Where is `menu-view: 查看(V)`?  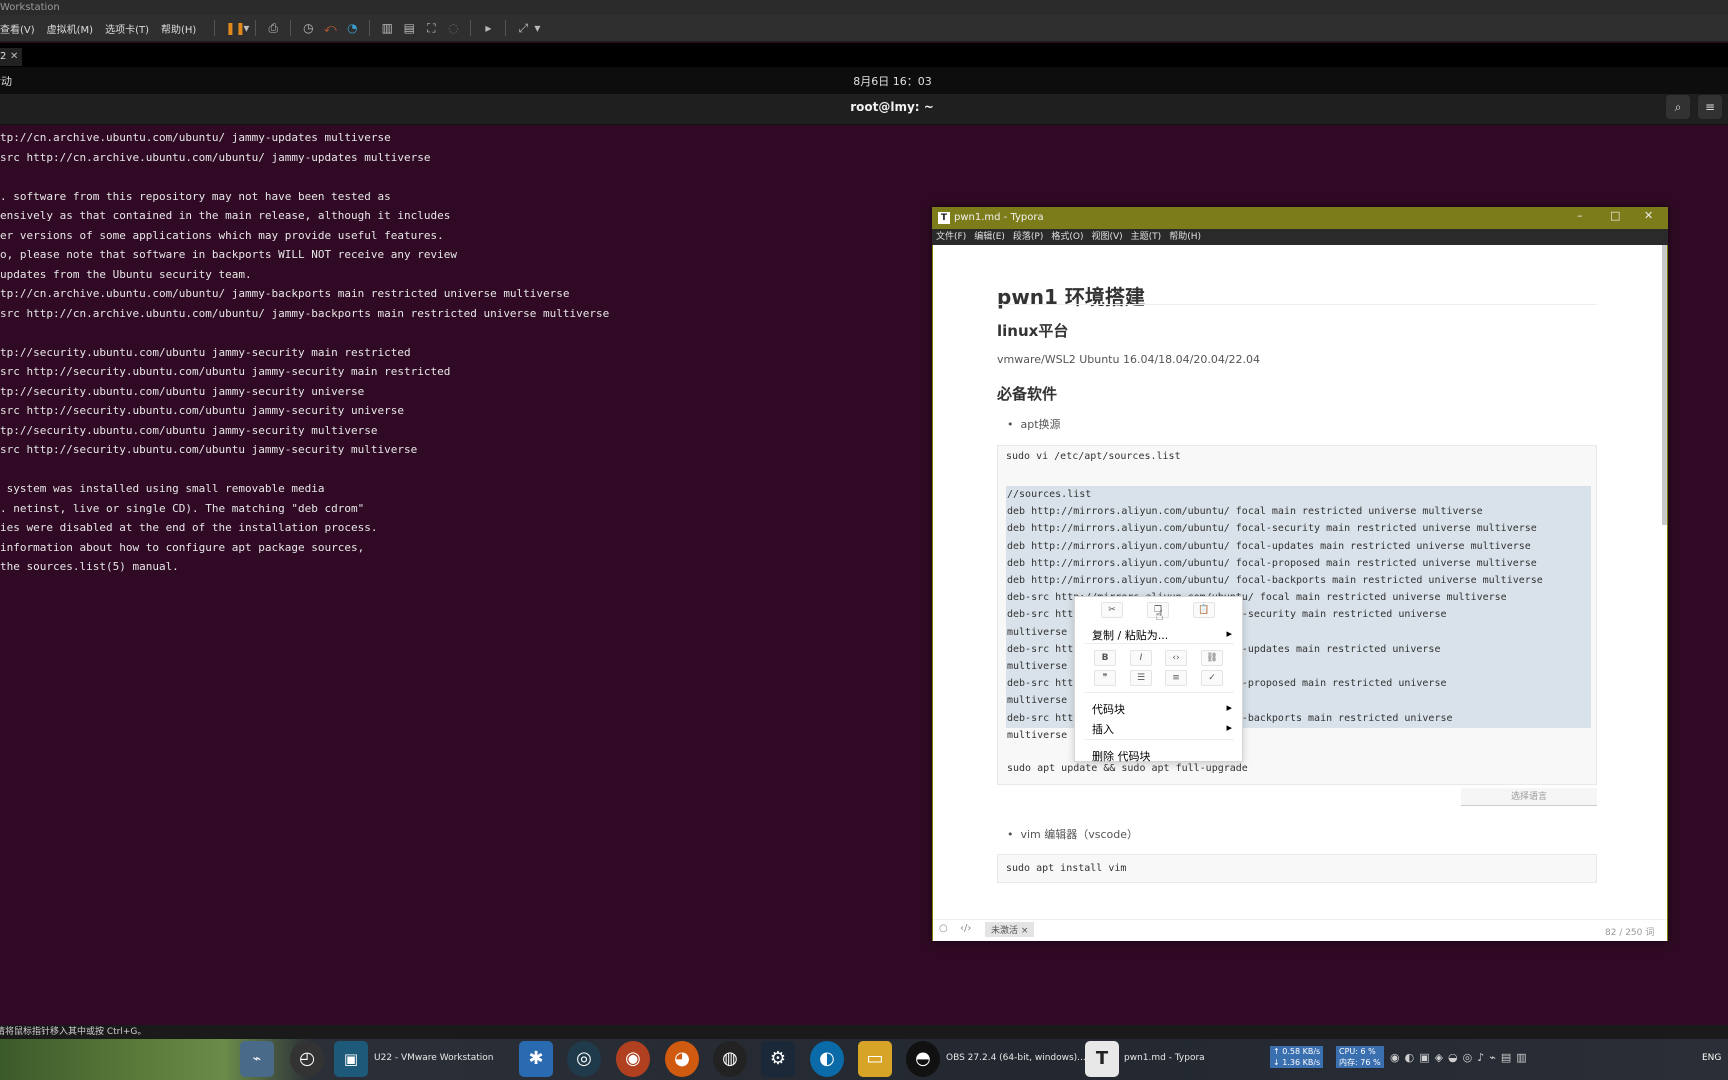
menu-view: 查看(V) is located at coordinates (17, 28).